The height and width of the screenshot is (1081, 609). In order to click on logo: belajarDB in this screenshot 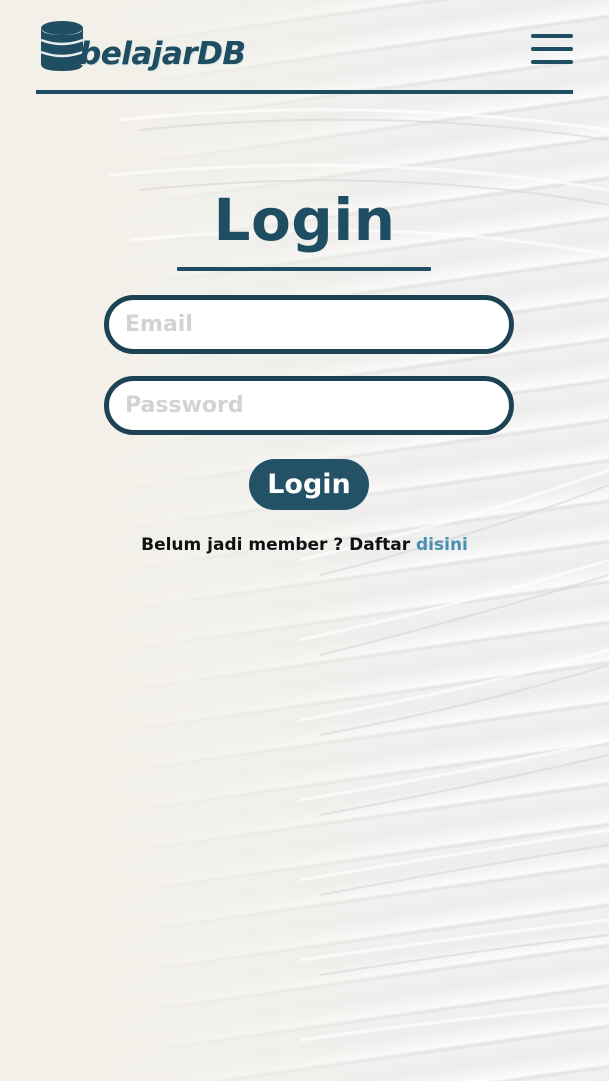, I will do `click(142, 46)`.